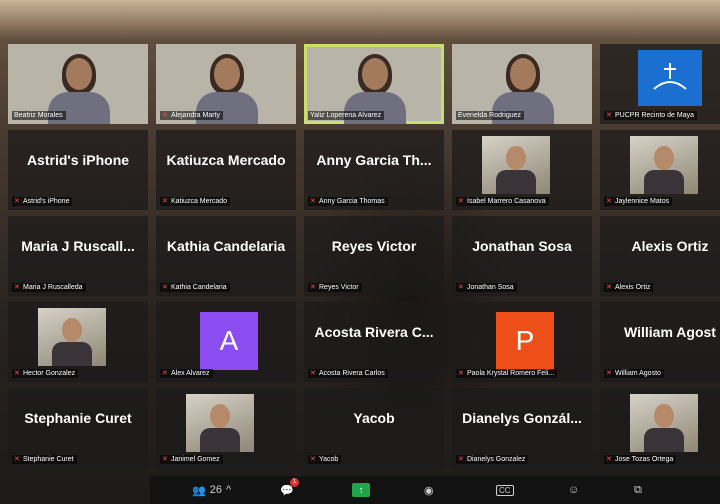 Image resolution: width=720 pixels, height=504 pixels. Describe the element at coordinates (670, 332) in the screenshot. I see `participant-display-name: William Agost` at that location.